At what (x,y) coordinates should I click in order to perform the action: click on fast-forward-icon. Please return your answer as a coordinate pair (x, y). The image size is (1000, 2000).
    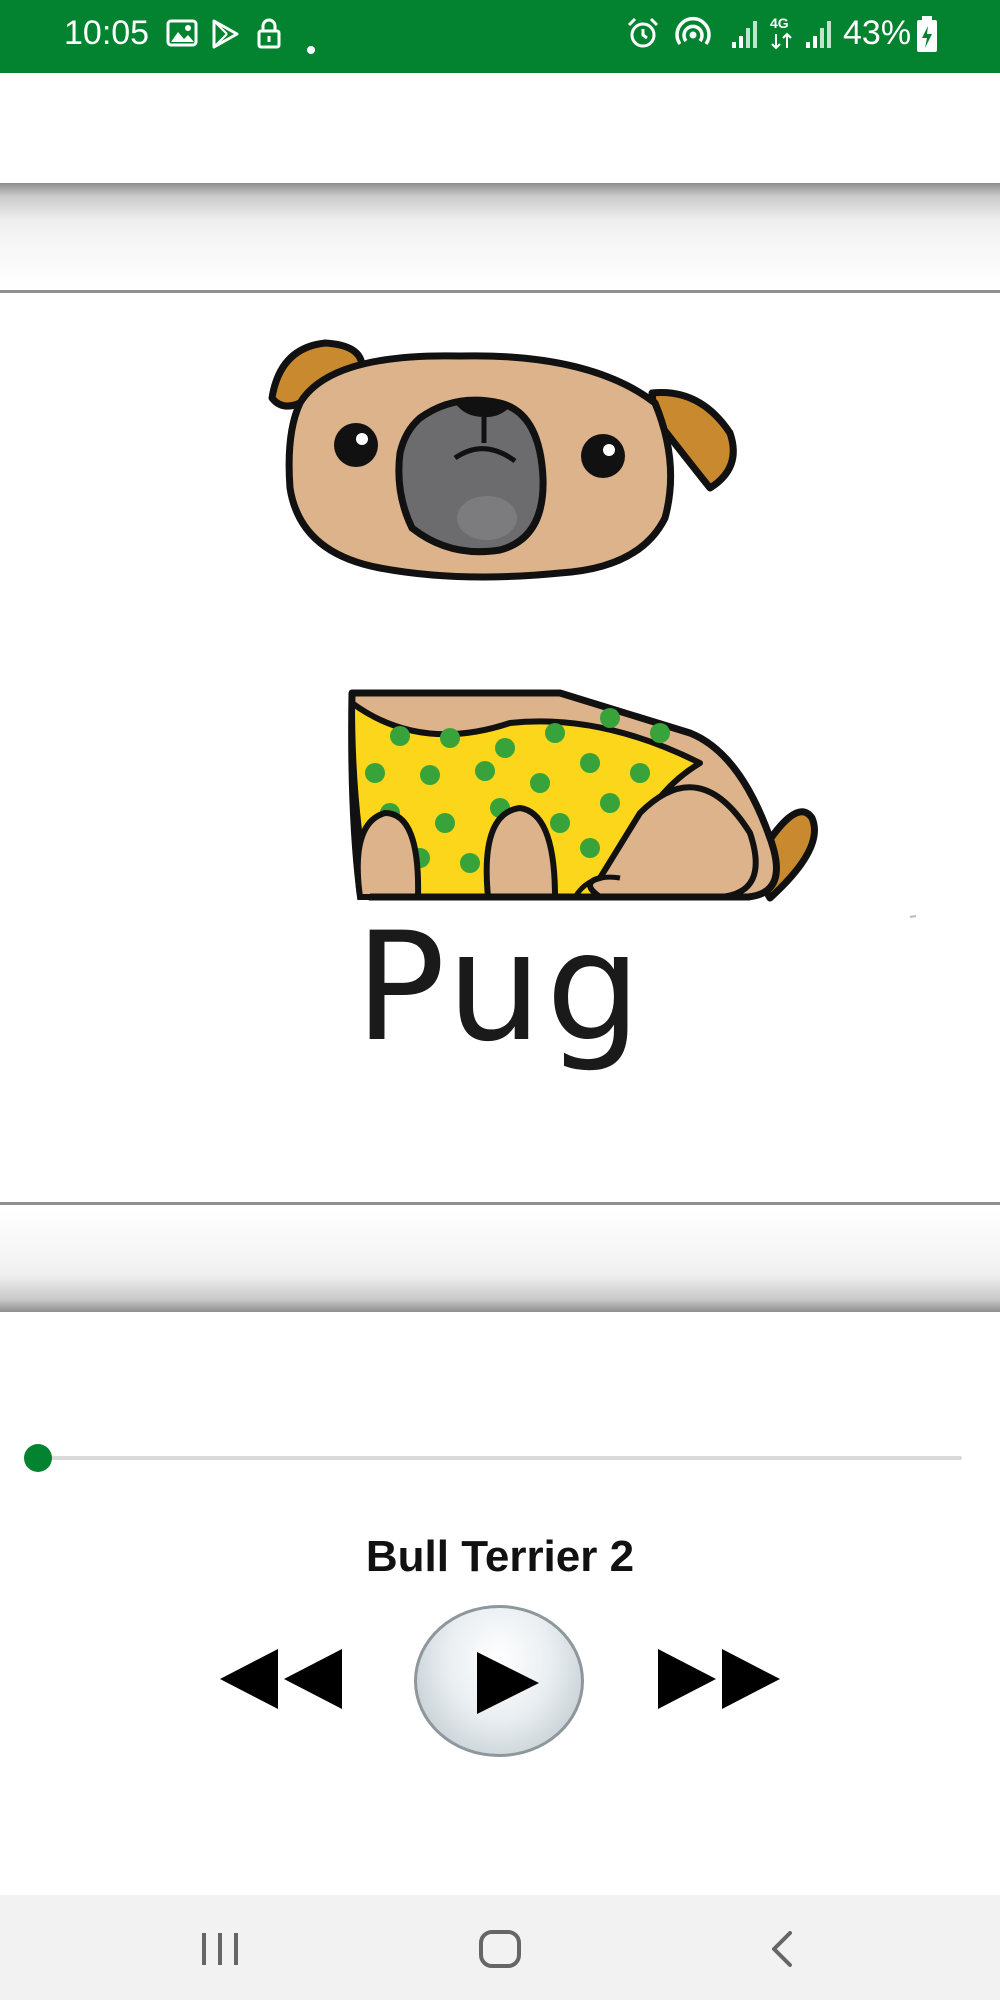
    Looking at the image, I should click on (719, 1679).